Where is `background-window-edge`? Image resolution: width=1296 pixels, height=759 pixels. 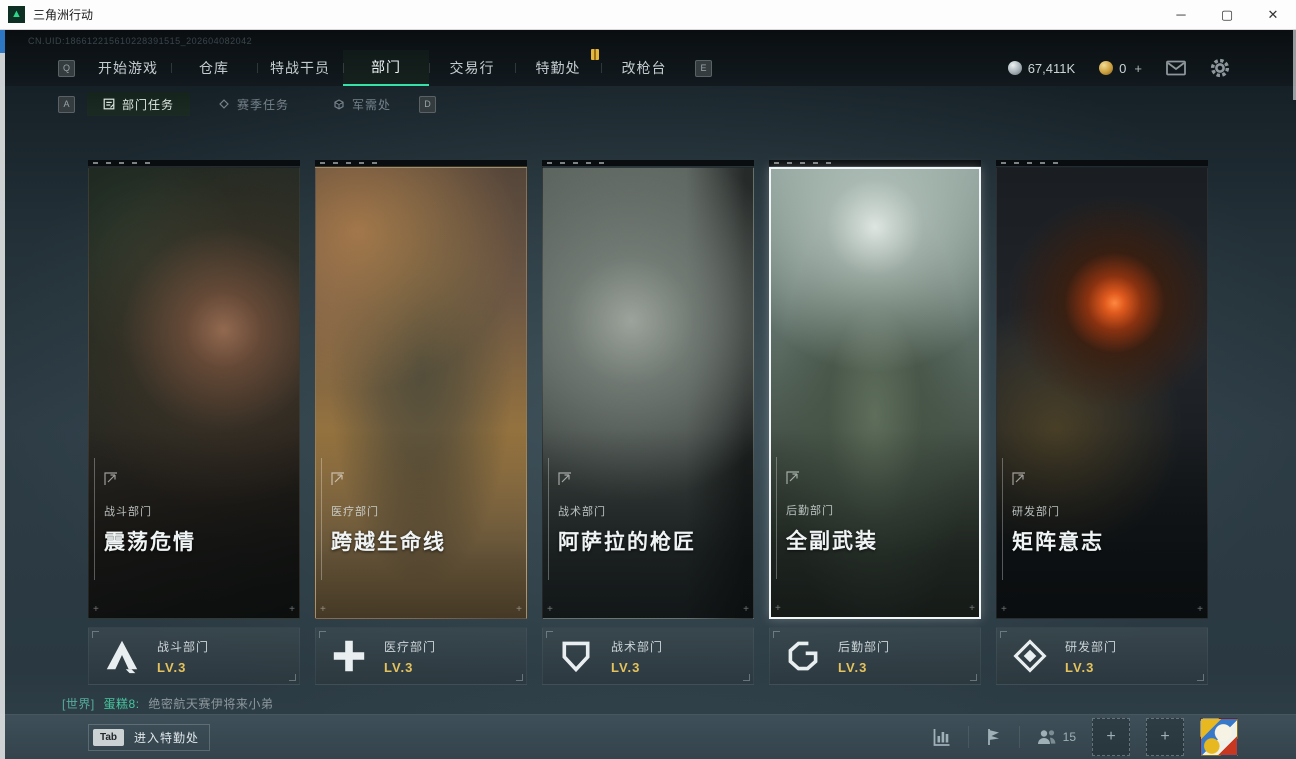
background-window-edge is located at coordinates (2, 394).